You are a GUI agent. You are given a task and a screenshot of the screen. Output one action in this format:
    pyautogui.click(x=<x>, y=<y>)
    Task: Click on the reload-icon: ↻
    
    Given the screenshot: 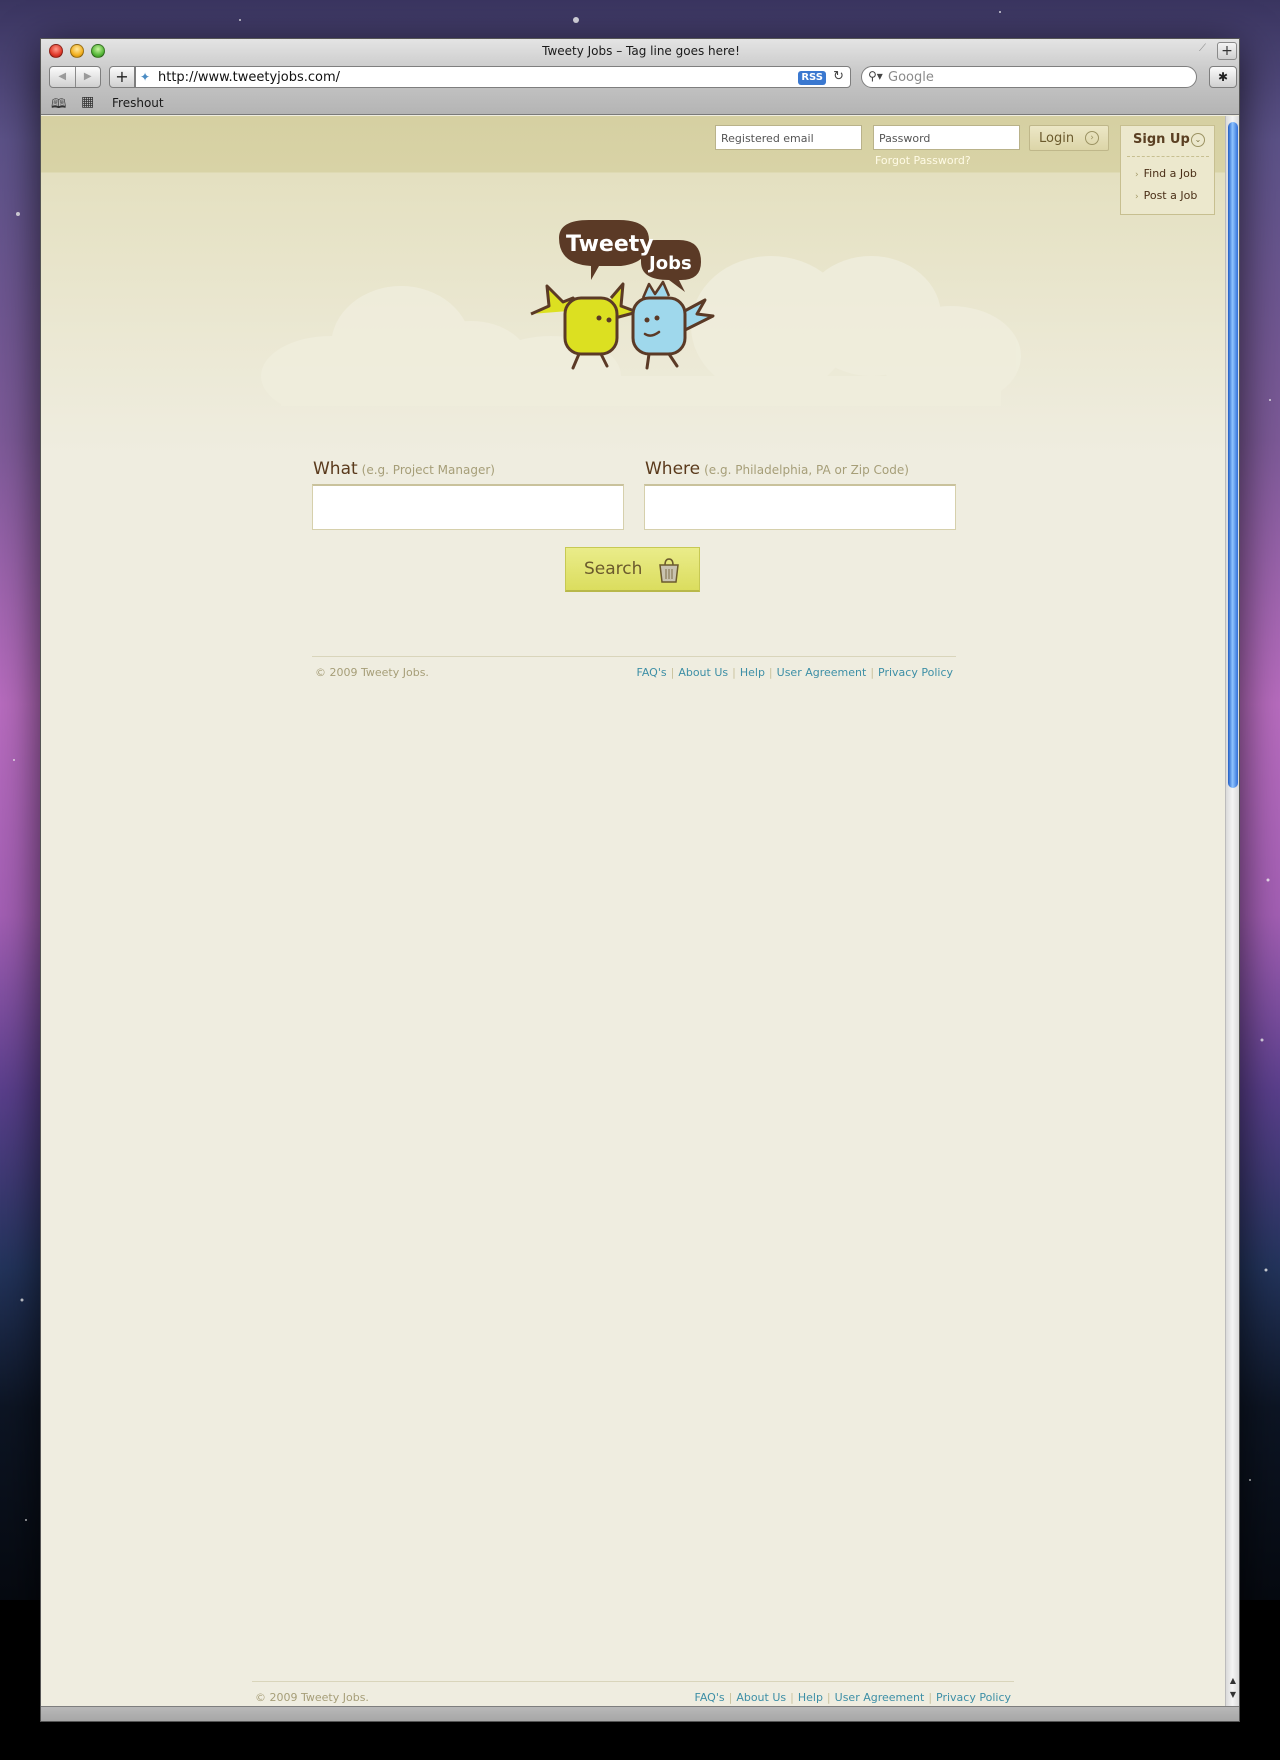 What is the action you would take?
    pyautogui.click(x=838, y=76)
    